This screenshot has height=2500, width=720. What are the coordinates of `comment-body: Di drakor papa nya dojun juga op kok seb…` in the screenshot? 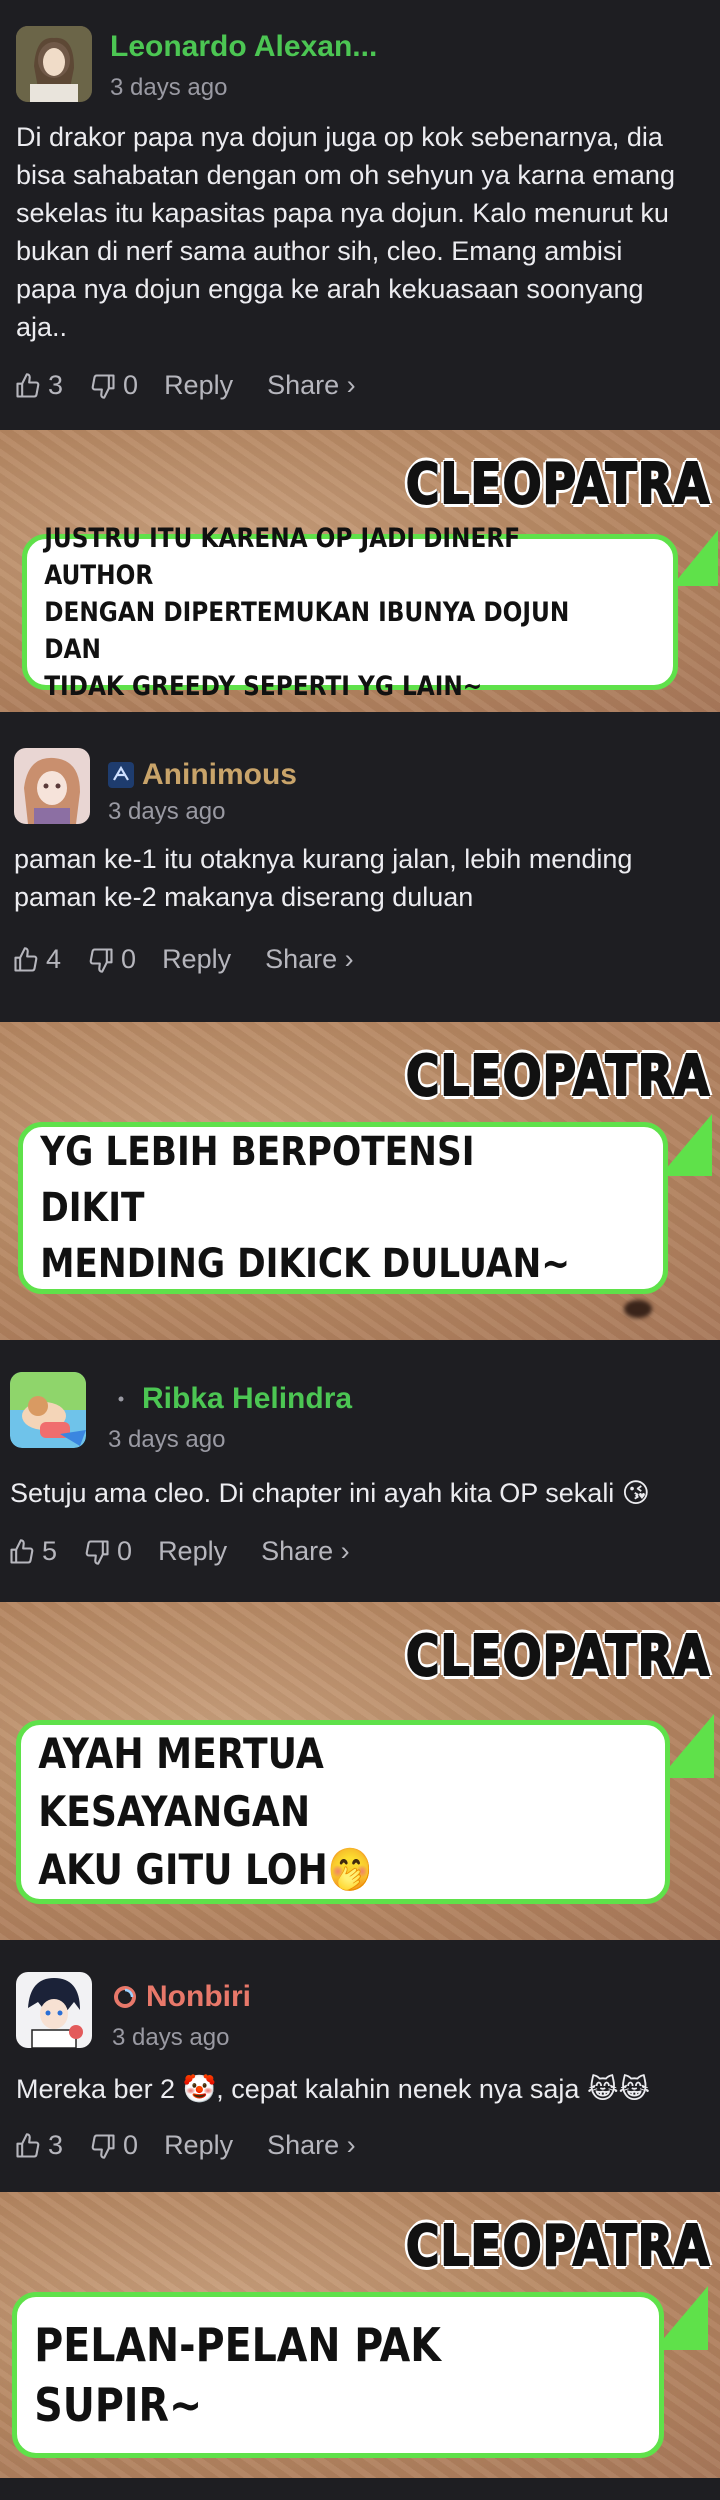 It's located at (345, 232).